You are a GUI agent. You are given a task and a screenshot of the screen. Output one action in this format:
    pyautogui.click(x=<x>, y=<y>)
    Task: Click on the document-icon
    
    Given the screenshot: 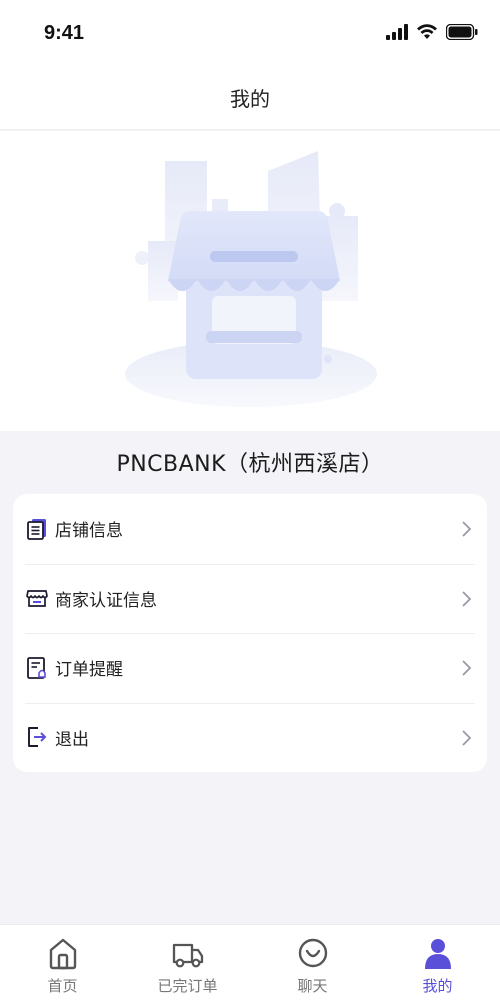 What is the action you would take?
    pyautogui.click(x=37, y=529)
    